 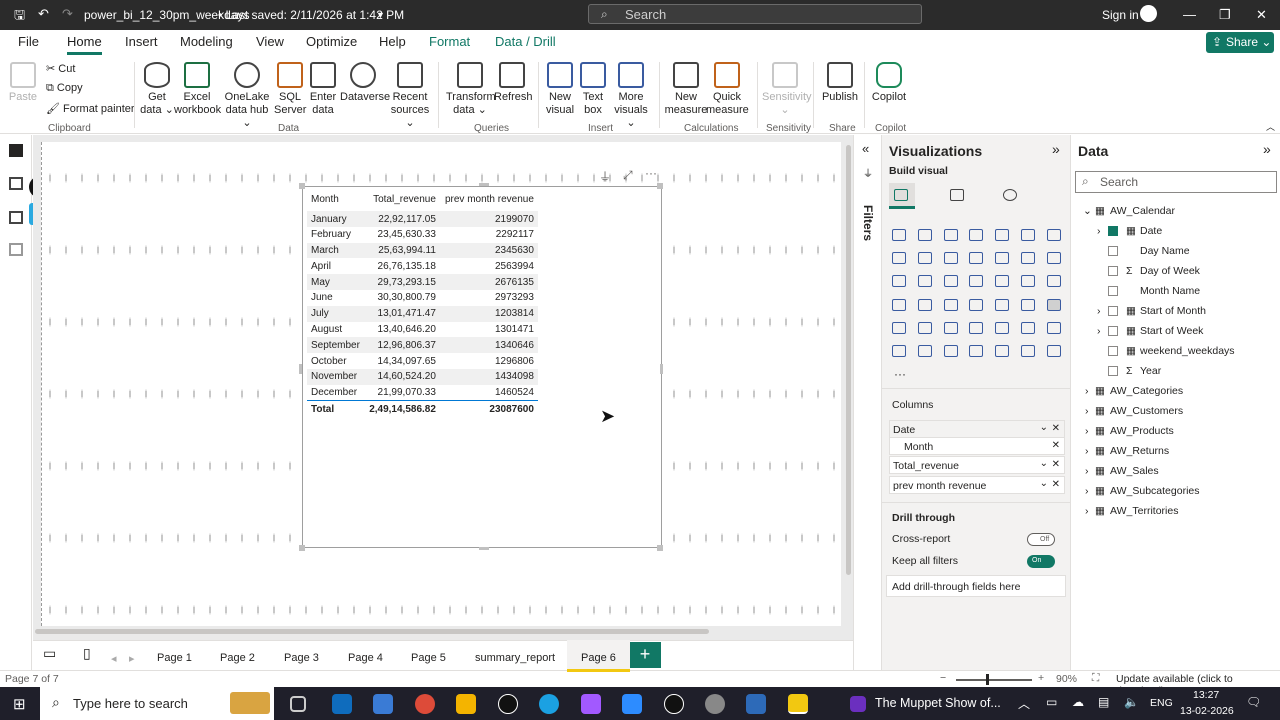 I want to click on model-view-icon, so click(x=16, y=217).